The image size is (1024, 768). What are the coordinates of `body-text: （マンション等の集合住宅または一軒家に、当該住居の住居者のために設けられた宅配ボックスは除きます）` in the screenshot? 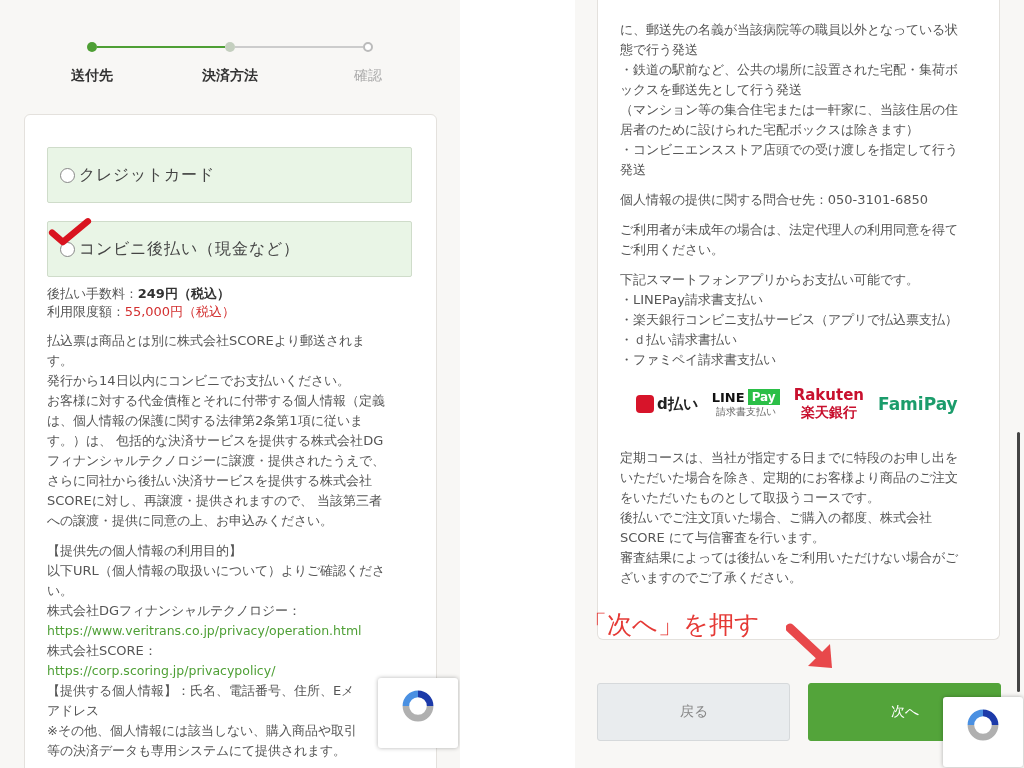 It's located at (789, 120).